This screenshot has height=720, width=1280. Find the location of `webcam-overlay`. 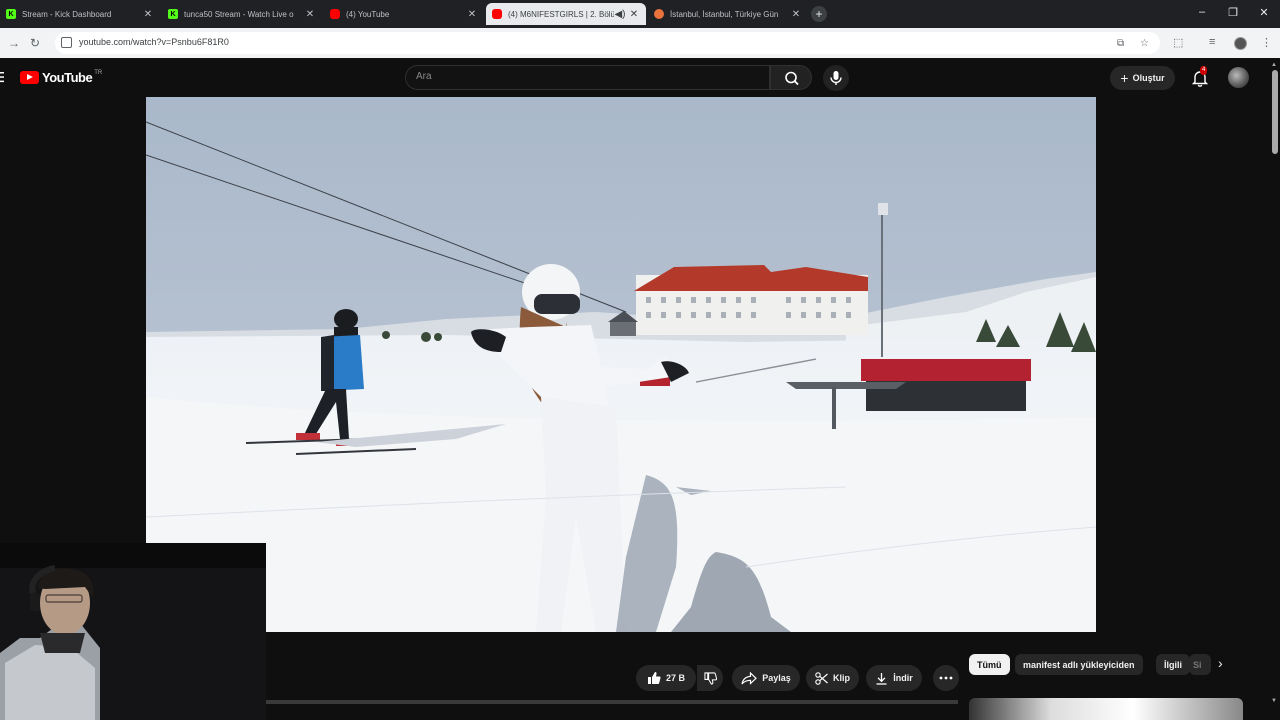

webcam-overlay is located at coordinates (133, 631).